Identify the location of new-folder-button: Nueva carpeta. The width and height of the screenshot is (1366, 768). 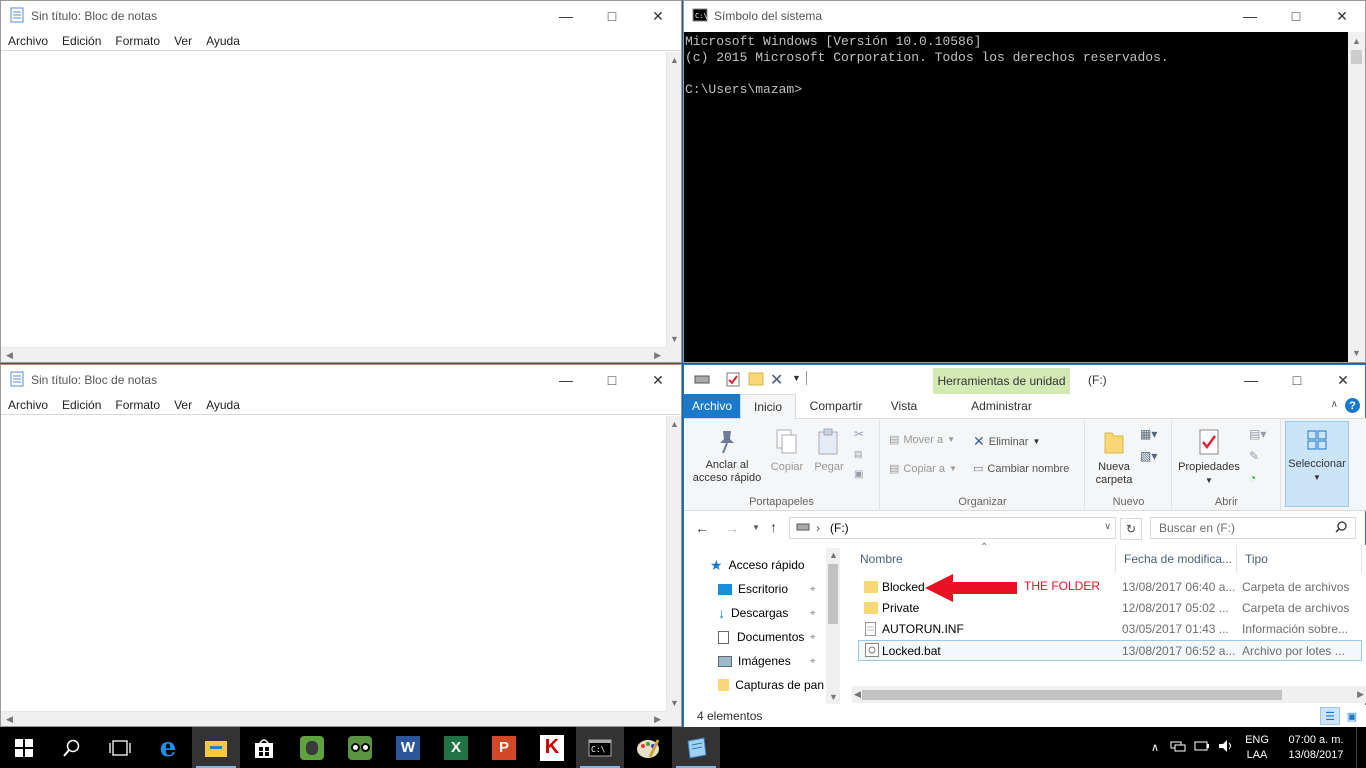
(1114, 457).